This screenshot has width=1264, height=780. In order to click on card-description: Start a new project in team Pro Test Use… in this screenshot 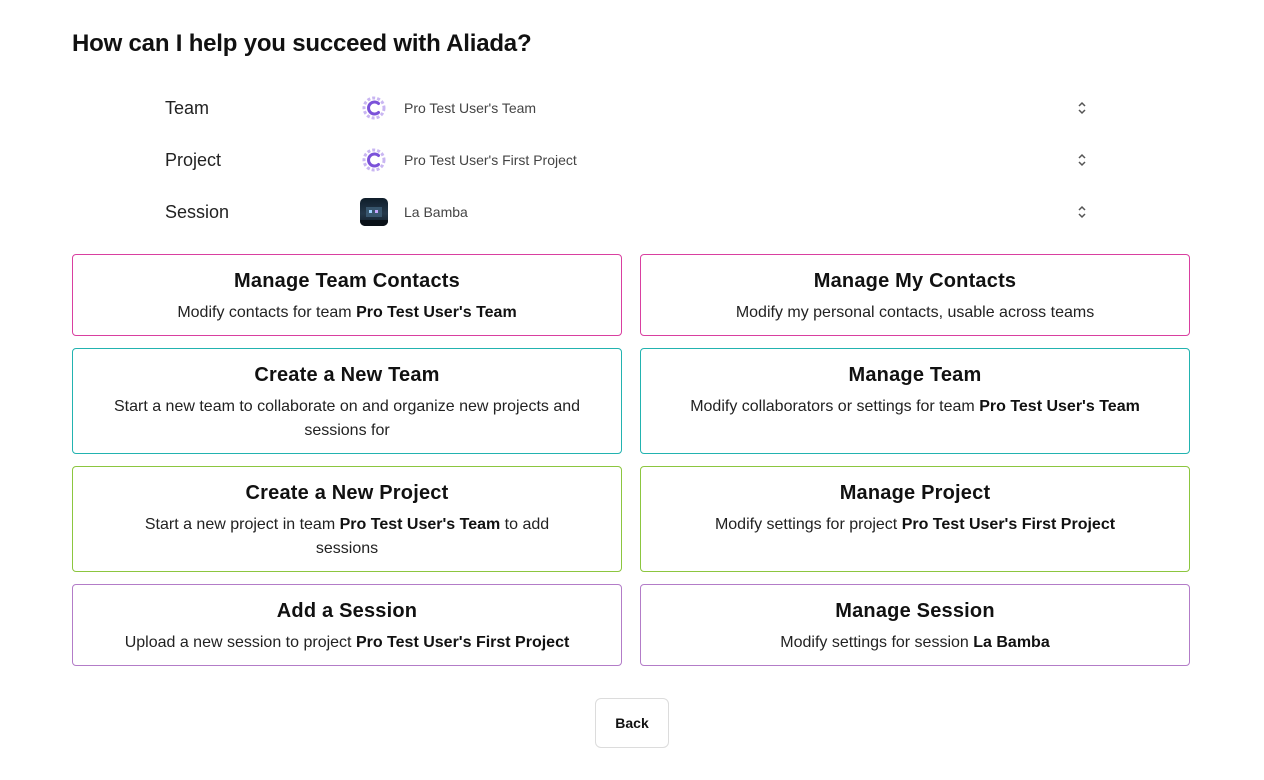, I will do `click(347, 536)`.